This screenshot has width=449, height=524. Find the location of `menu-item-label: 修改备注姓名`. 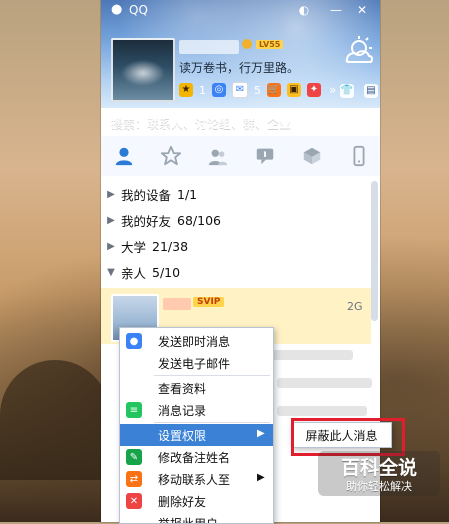

menu-item-label: 修改备注姓名 is located at coordinates (194, 458).